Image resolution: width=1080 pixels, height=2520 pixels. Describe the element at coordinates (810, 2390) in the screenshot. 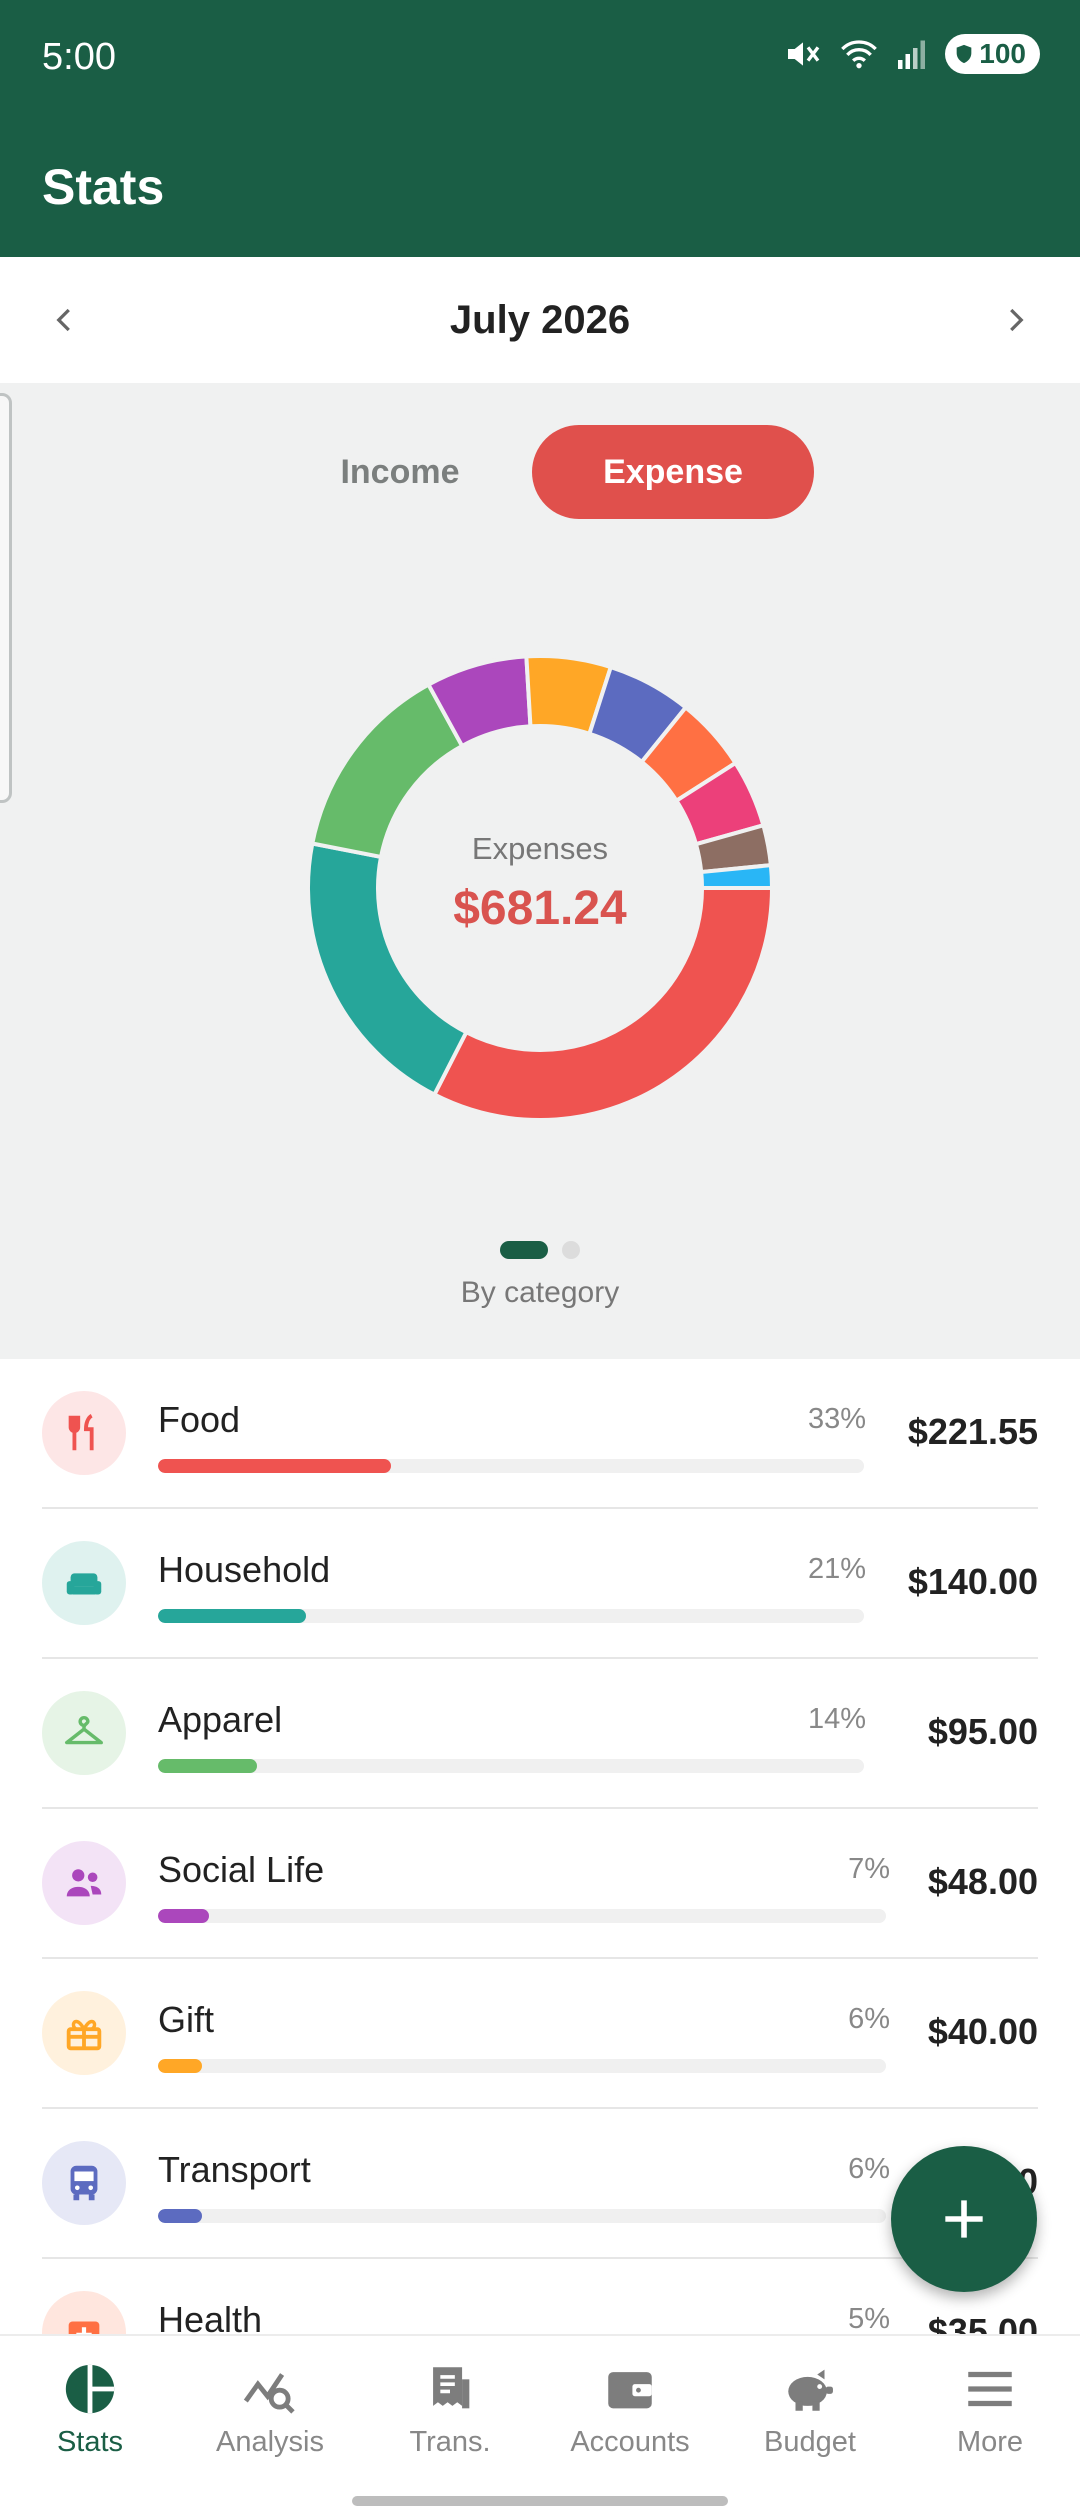

I see `piggy-bank-icon` at that location.